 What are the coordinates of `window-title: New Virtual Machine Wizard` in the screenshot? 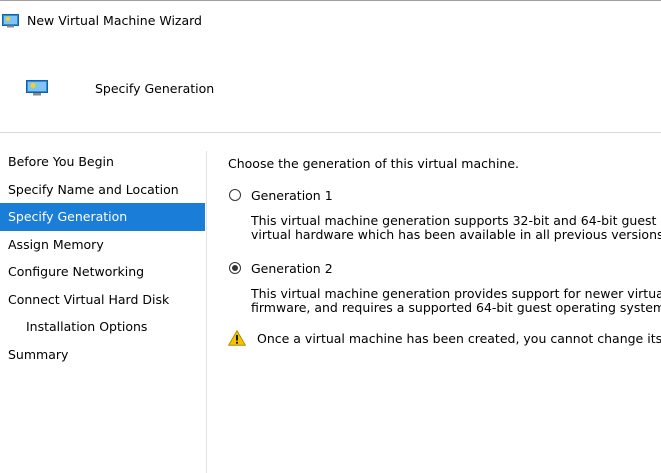 It's located at (114, 20).